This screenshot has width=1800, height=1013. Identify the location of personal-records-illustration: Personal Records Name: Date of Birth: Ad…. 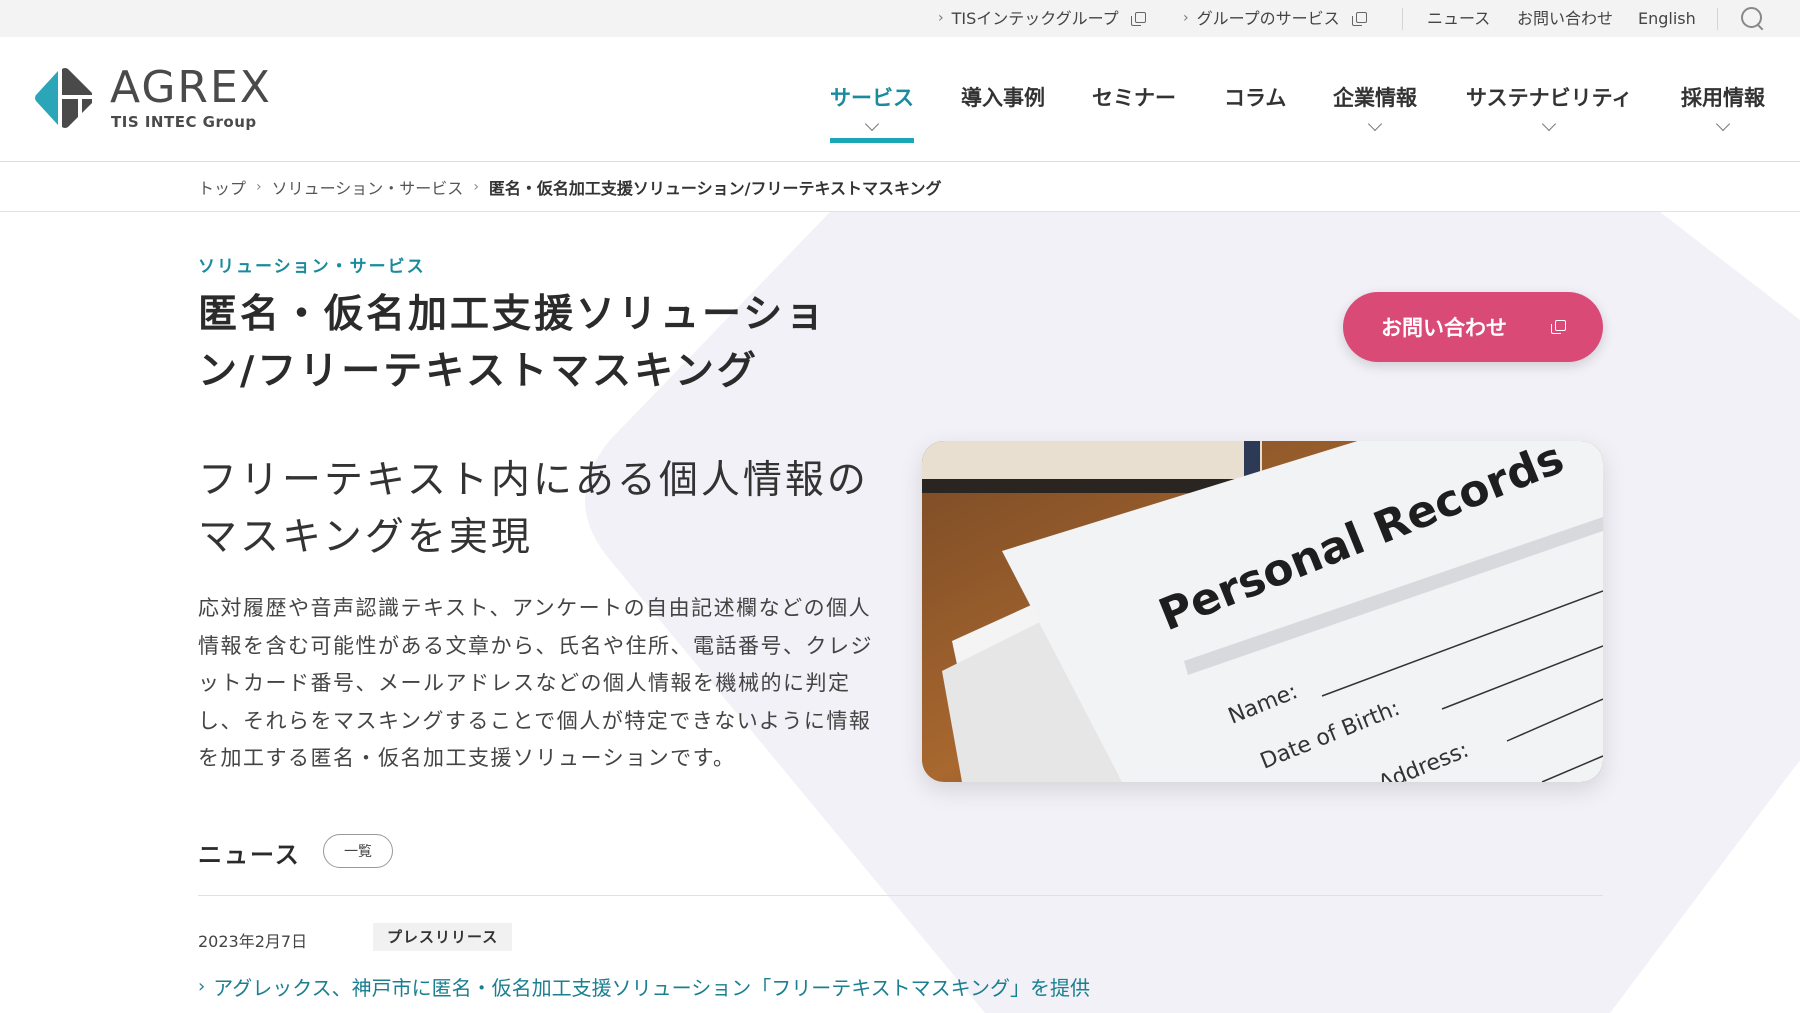
(1262, 611).